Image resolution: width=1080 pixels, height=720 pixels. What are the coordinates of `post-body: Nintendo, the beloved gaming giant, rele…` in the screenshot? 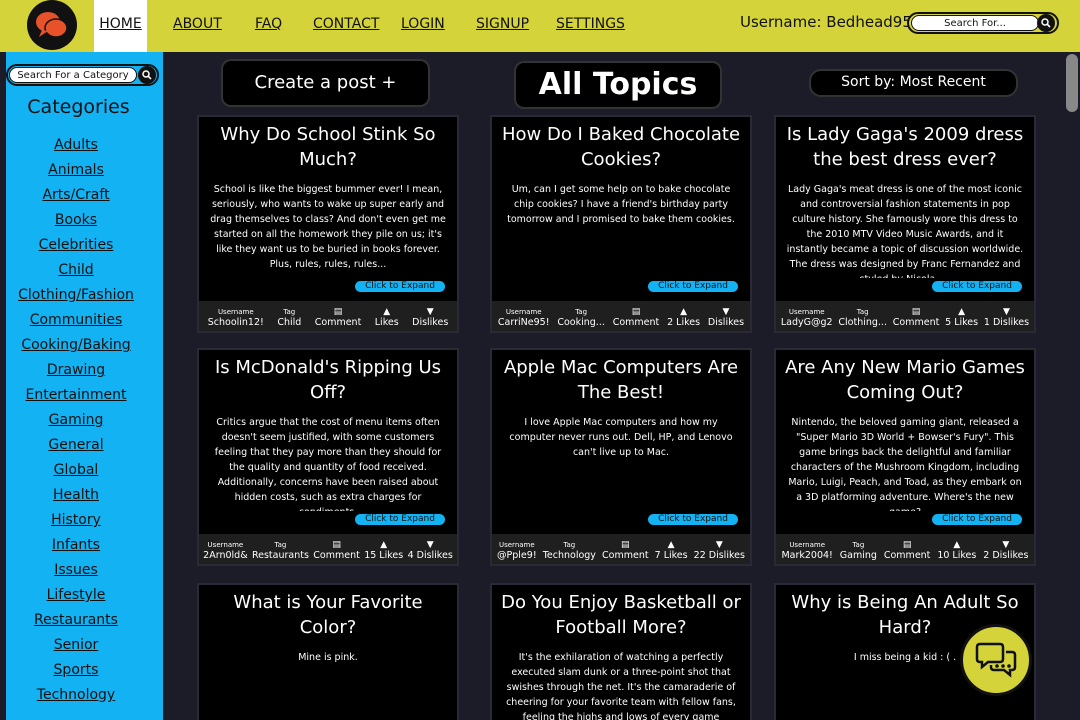 It's located at (905, 464).